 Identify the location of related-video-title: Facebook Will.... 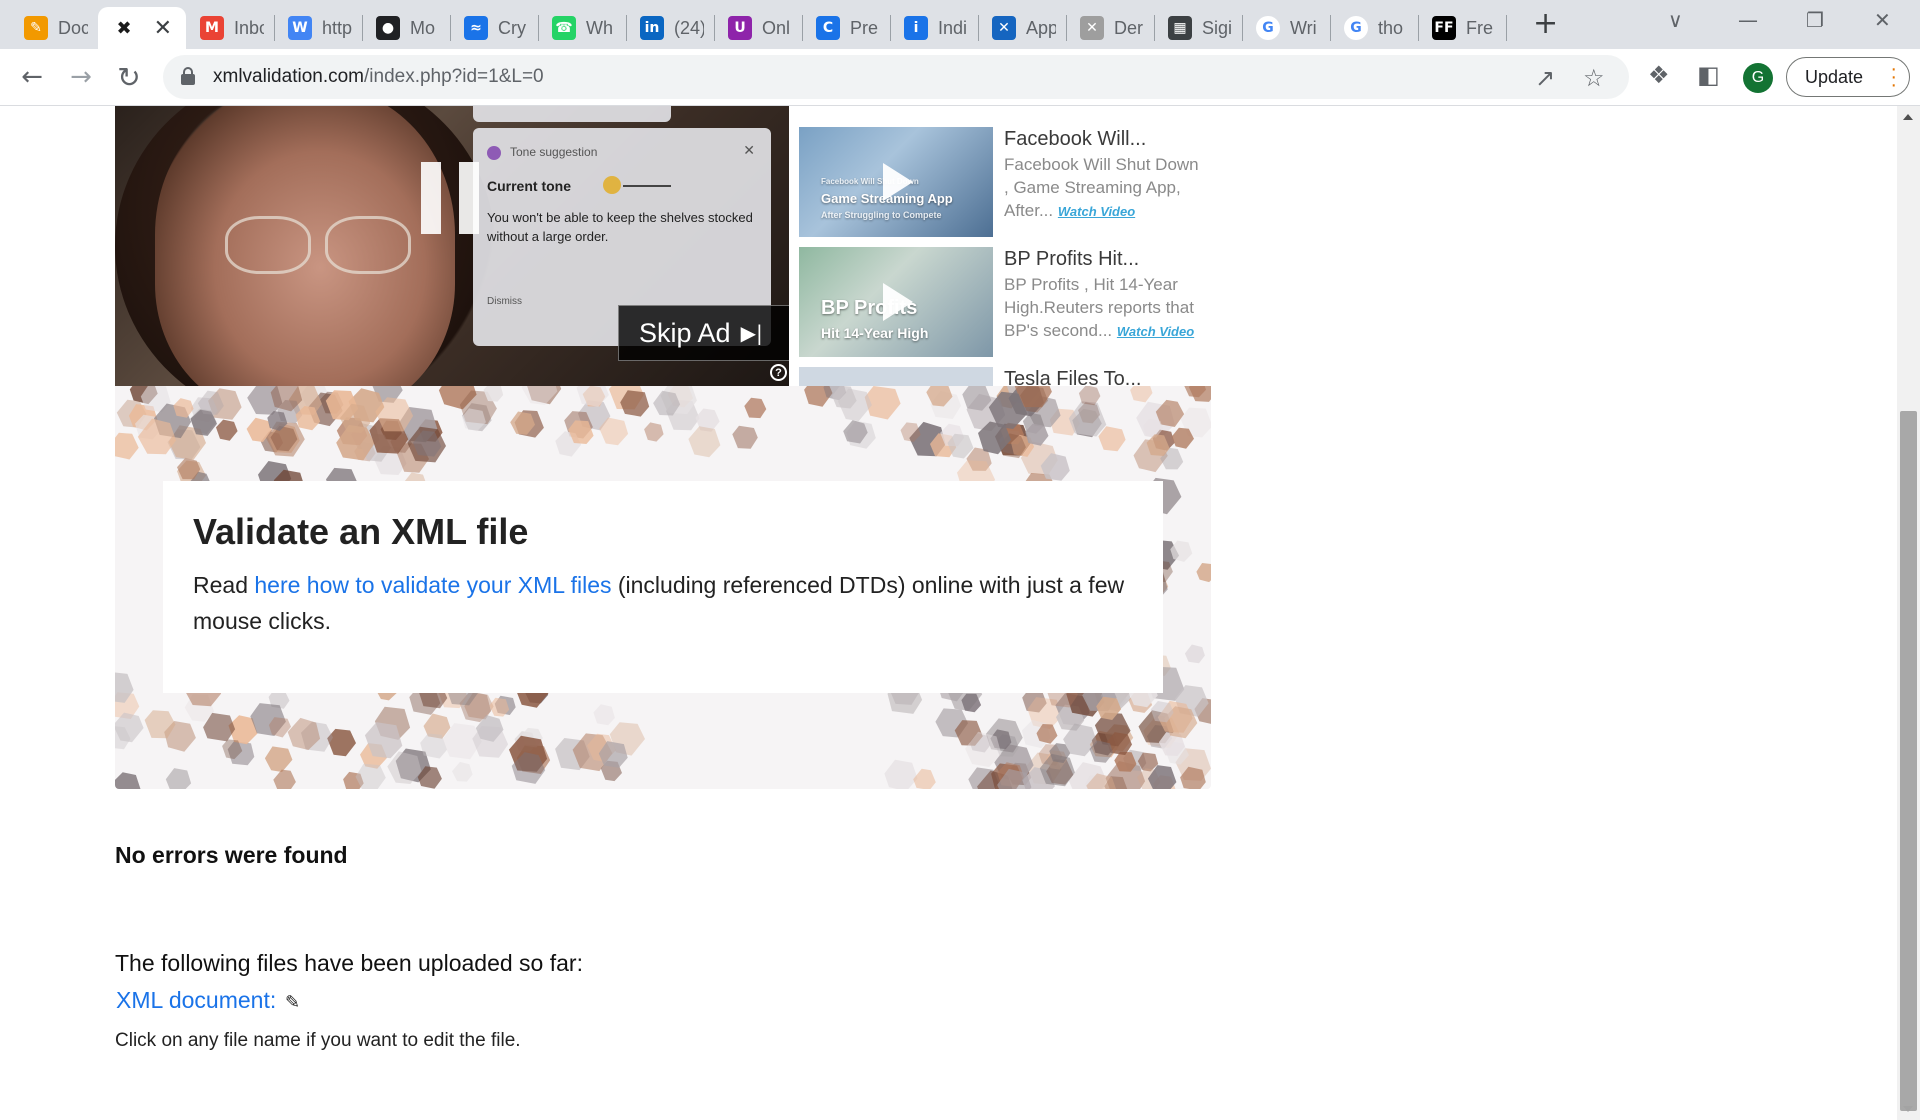
(1075, 139).